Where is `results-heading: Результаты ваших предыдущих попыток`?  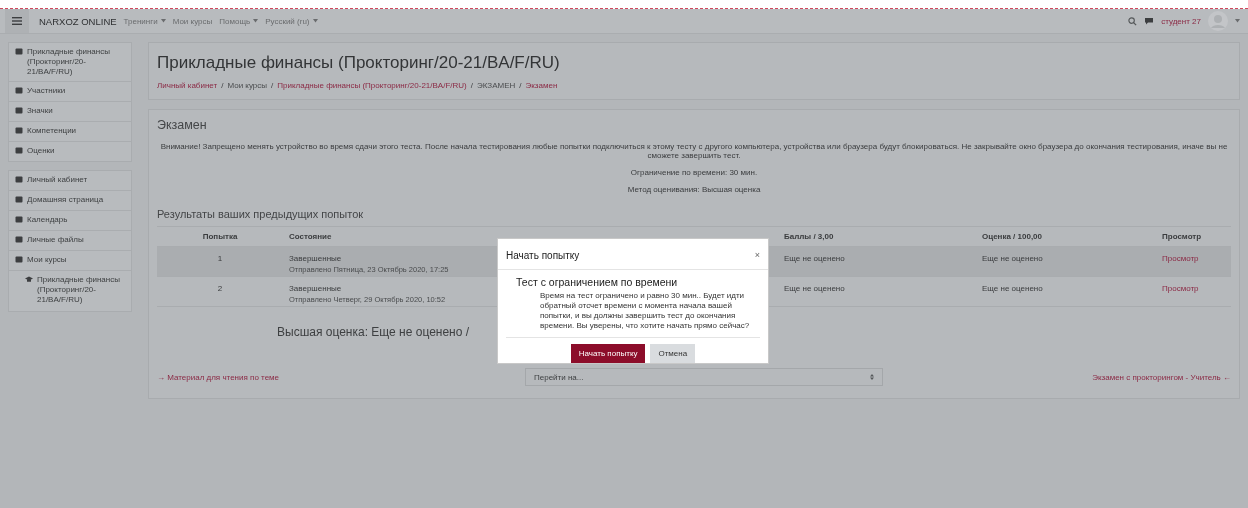 results-heading: Результаты ваших предыдущих попыток is located at coordinates (694, 217).